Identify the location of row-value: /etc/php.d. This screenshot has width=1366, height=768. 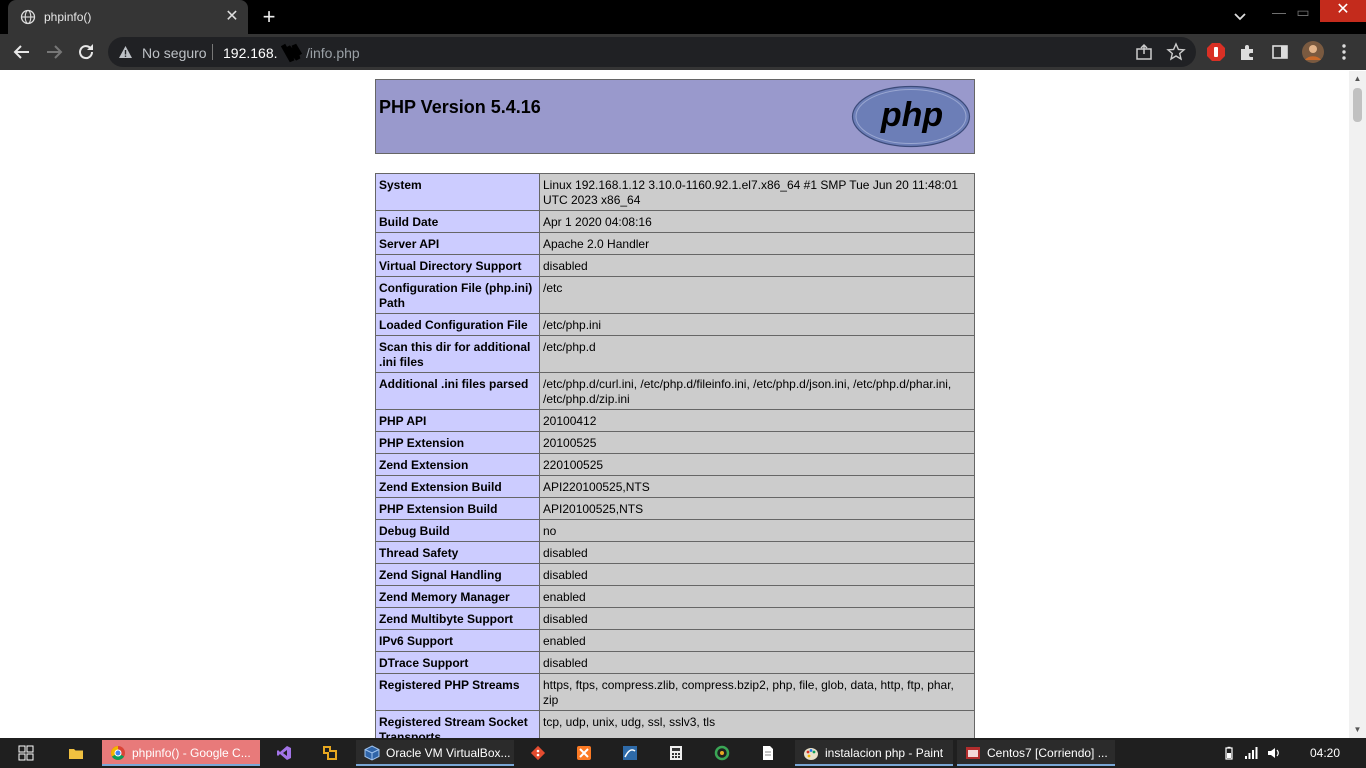
(757, 354).